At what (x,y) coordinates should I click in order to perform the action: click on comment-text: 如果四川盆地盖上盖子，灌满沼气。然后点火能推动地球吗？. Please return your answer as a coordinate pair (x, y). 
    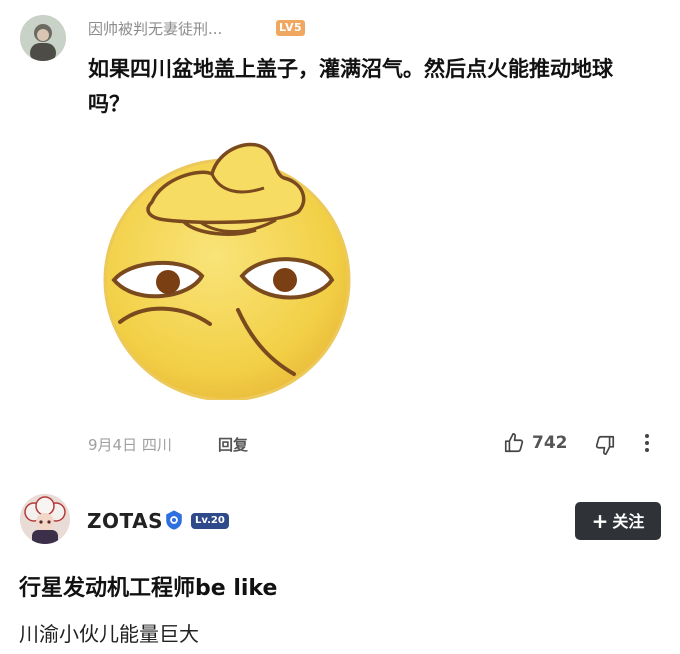
    Looking at the image, I should click on (350, 86).